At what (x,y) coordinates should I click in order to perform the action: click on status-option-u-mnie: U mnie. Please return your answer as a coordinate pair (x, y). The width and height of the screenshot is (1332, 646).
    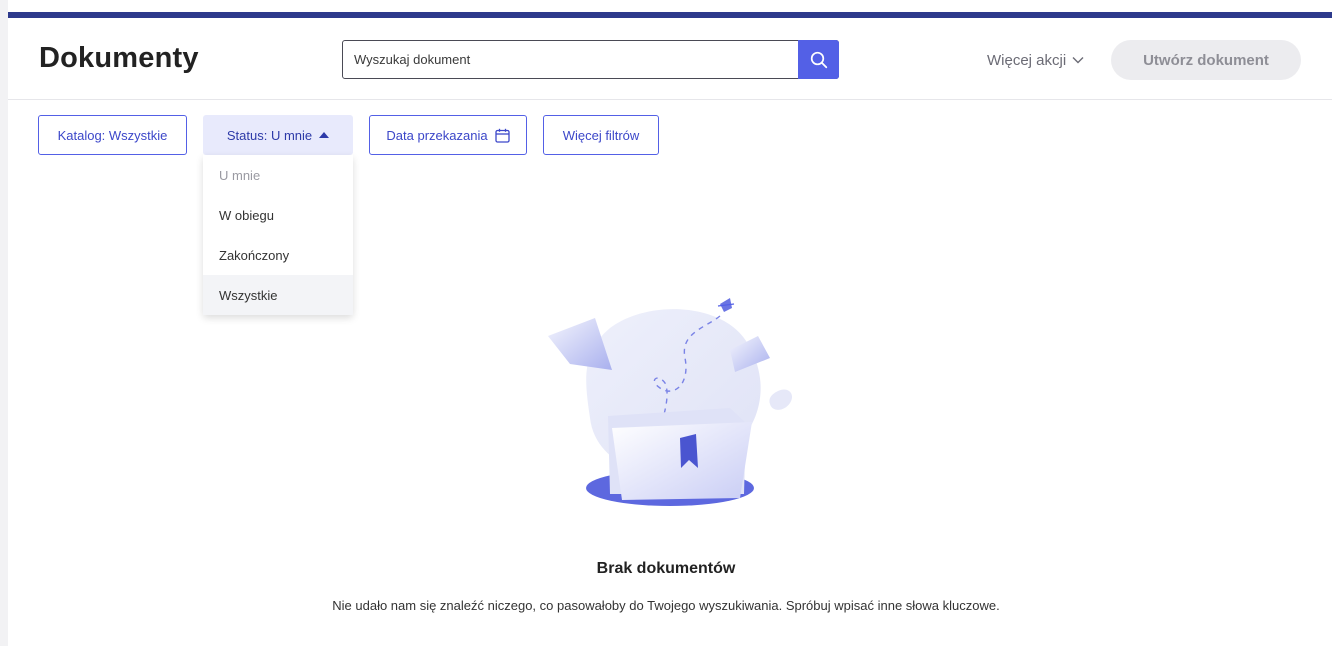
    Looking at the image, I should click on (278, 175).